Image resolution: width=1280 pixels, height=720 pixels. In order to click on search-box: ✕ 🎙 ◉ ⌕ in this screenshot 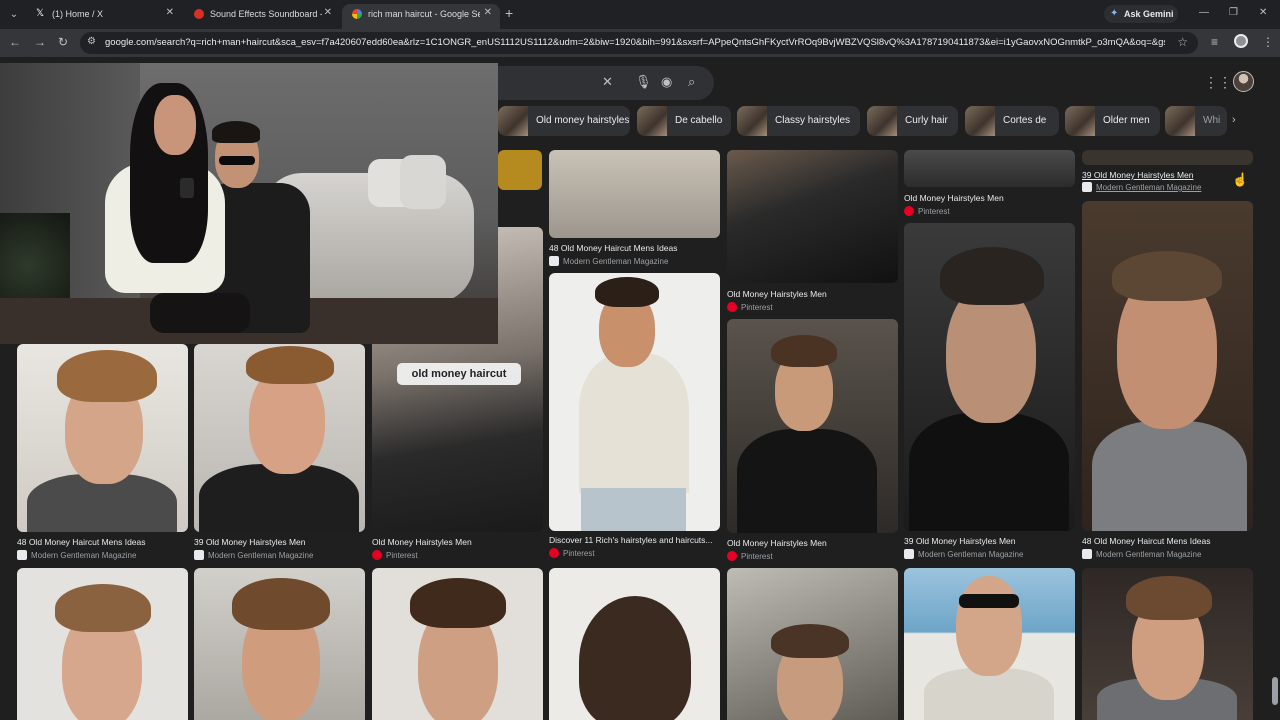, I will do `click(592, 83)`.